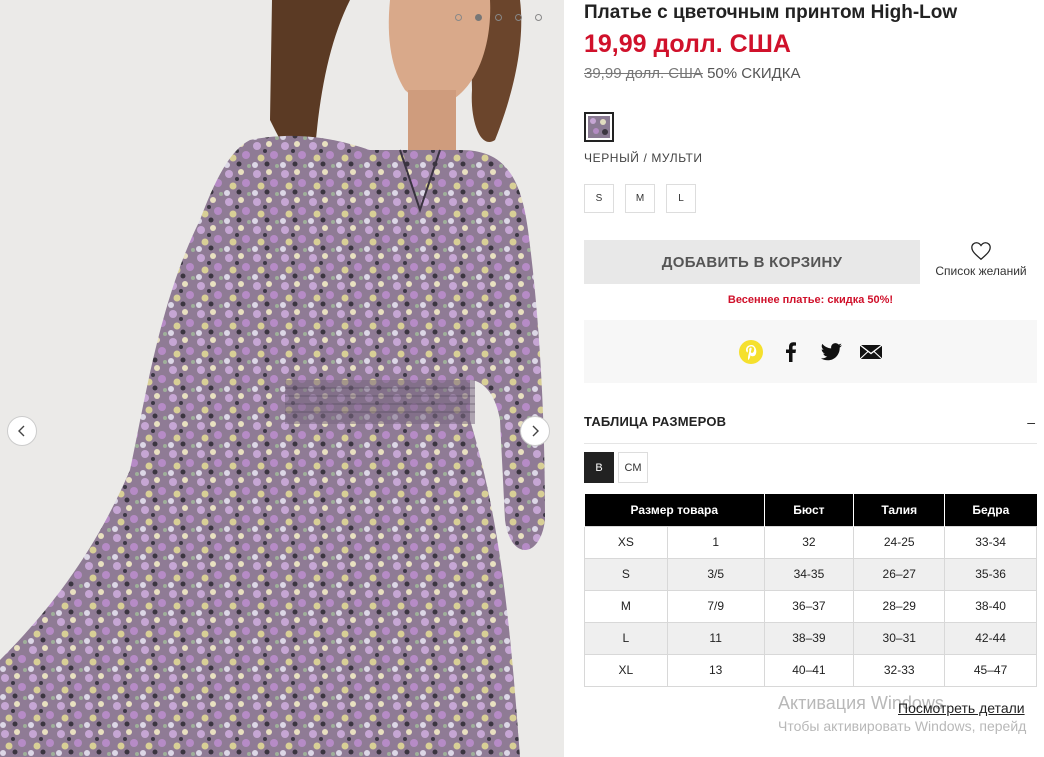 The image size is (1044, 757). What do you see at coordinates (981, 251) in the screenshot?
I see `heart-icon` at bounding box center [981, 251].